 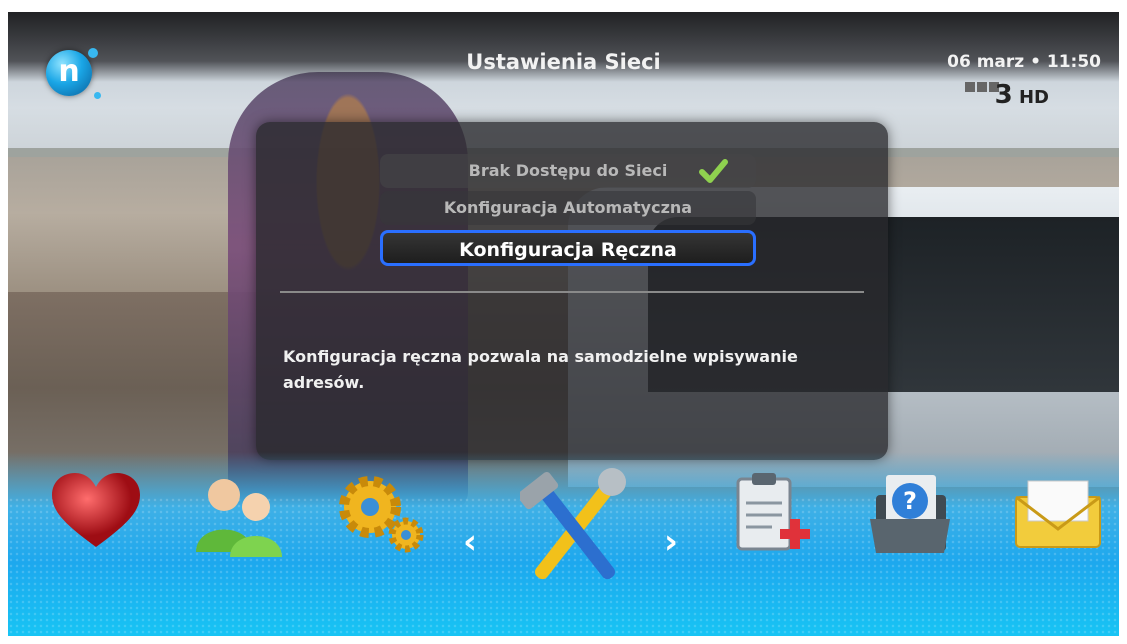 I want to click on option-auto-config: Konfiguracja Automatyczna, so click(x=568, y=208).